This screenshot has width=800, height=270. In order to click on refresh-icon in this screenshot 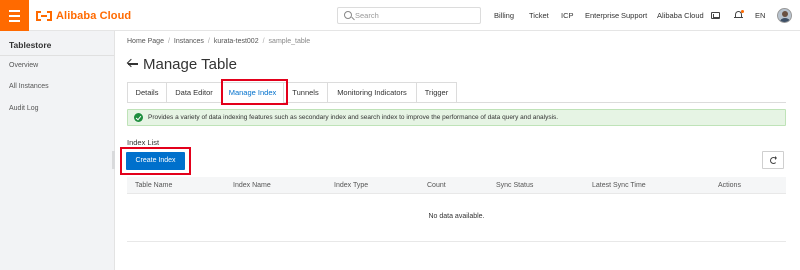, I will do `click(773, 160)`.